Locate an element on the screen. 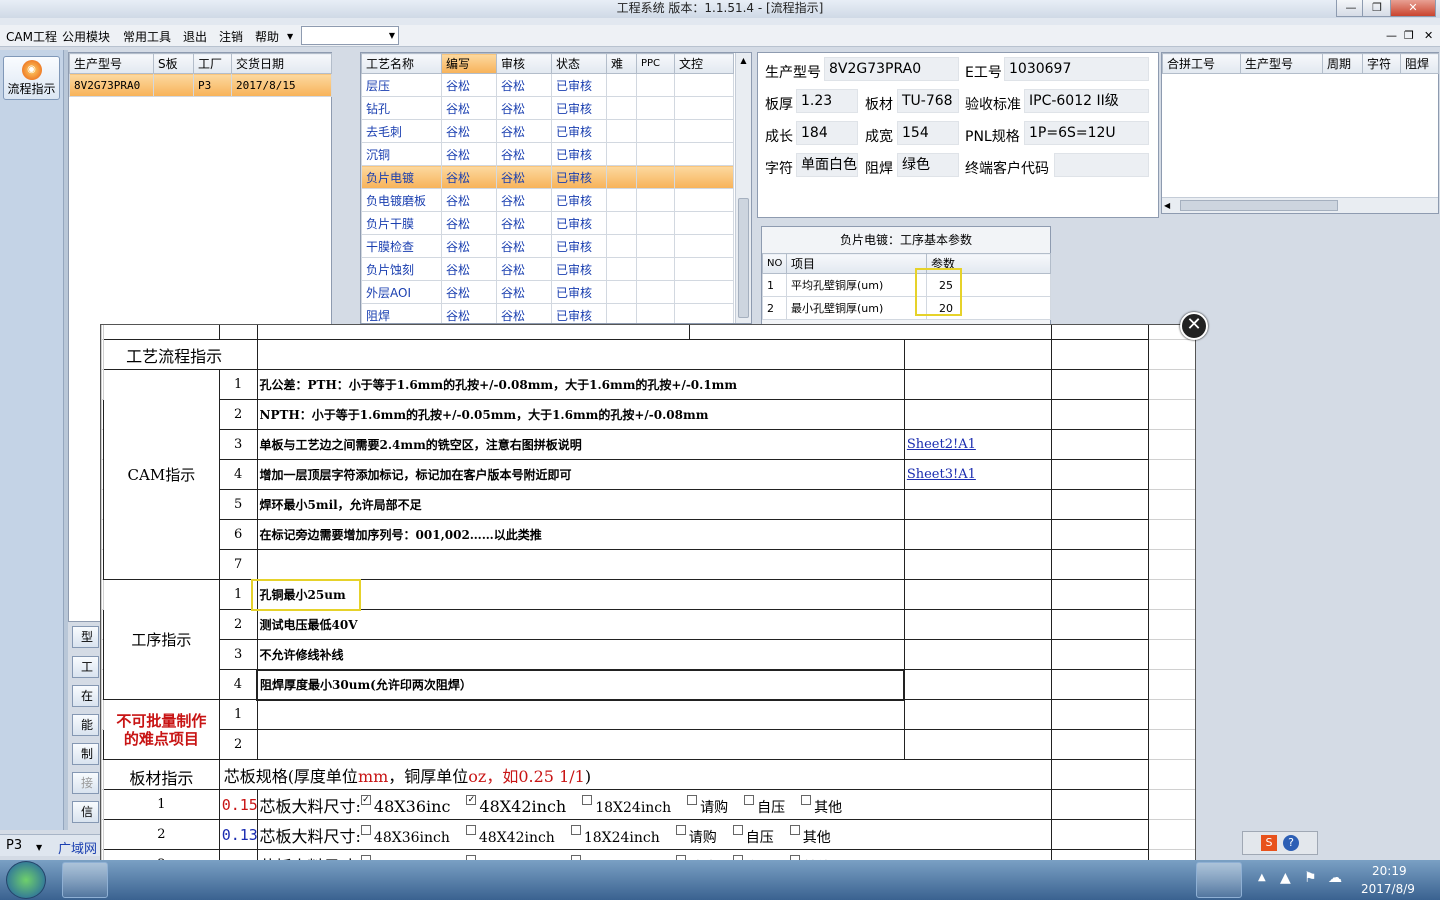  table-row: 8V2G73PRA0 P3 2017/8/15 is located at coordinates (200, 85).